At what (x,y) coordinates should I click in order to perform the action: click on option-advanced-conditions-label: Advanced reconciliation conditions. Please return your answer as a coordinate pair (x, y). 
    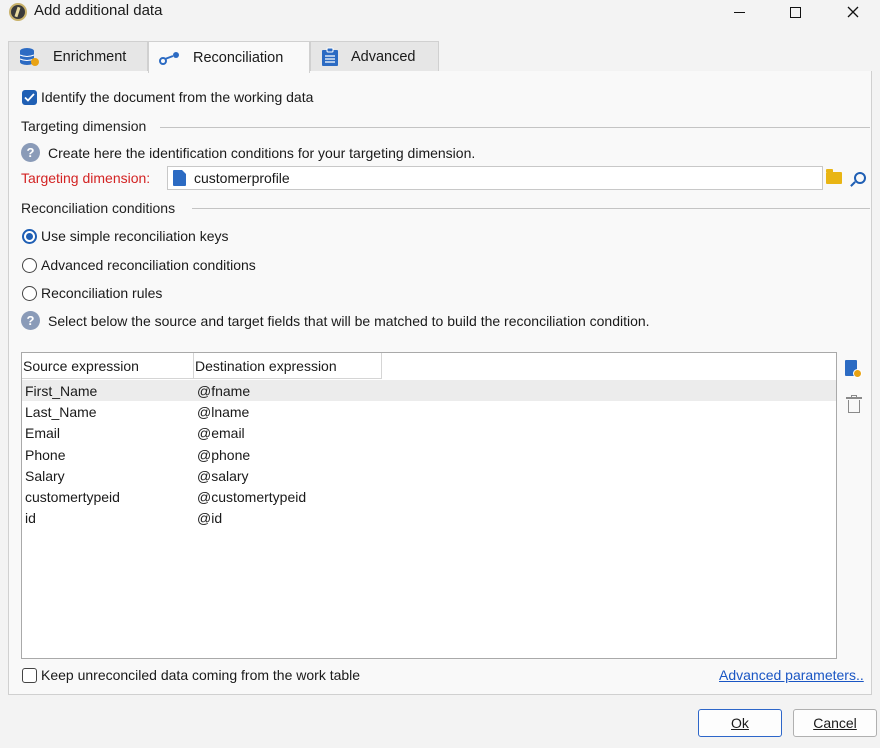
    Looking at the image, I should click on (148, 265).